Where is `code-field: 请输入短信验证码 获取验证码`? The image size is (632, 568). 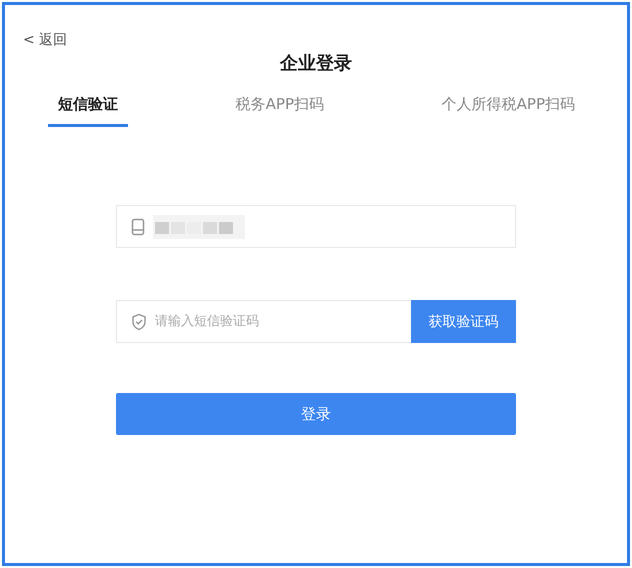
code-field: 请输入短信验证码 获取验证码 is located at coordinates (316, 321).